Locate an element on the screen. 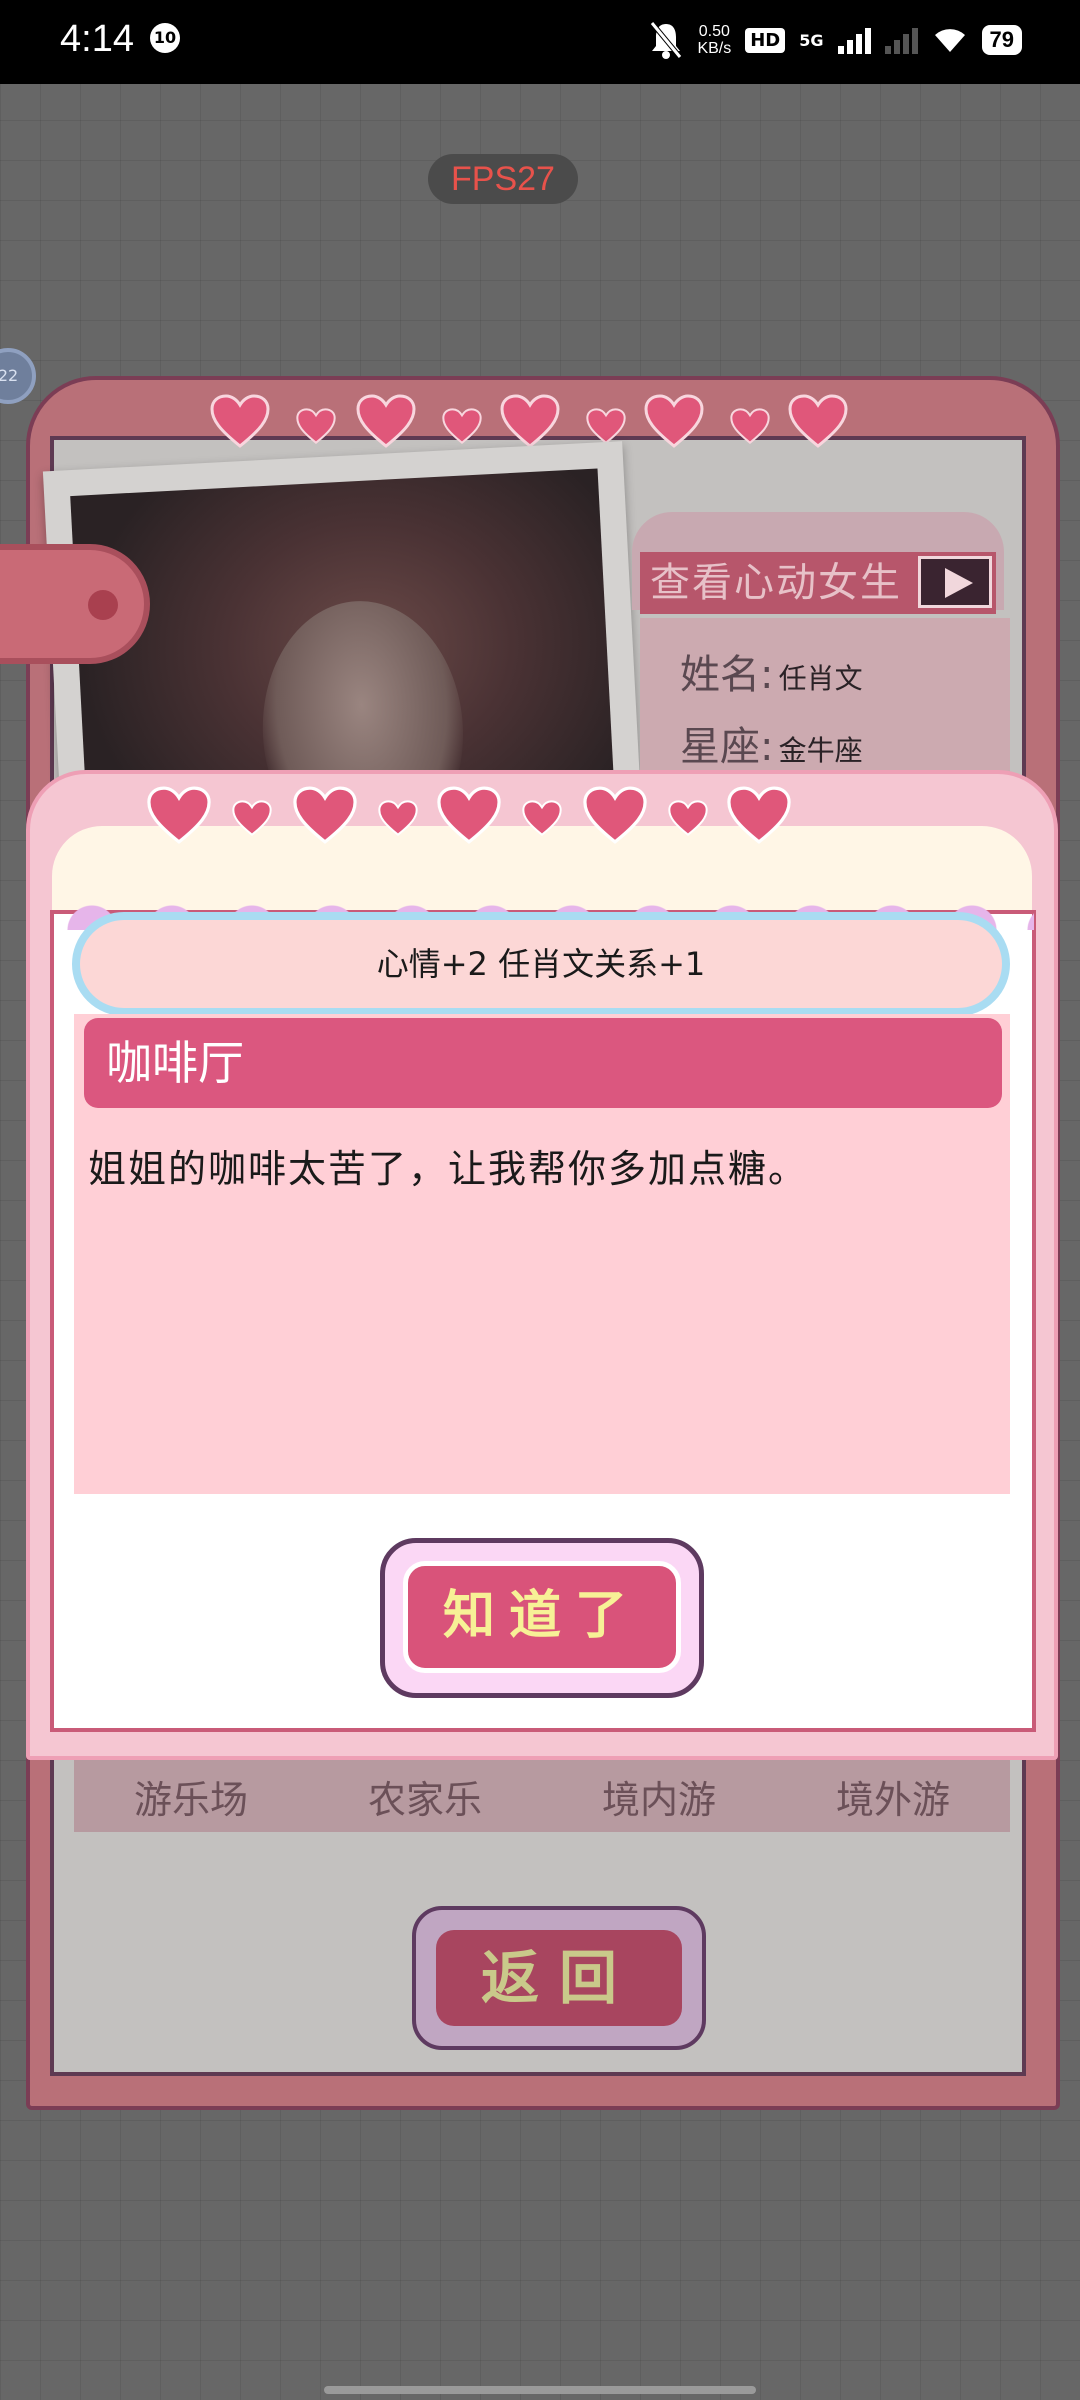 The width and height of the screenshot is (1080, 2400). name-row: 姓名: 任肖文 is located at coordinates (771, 671).